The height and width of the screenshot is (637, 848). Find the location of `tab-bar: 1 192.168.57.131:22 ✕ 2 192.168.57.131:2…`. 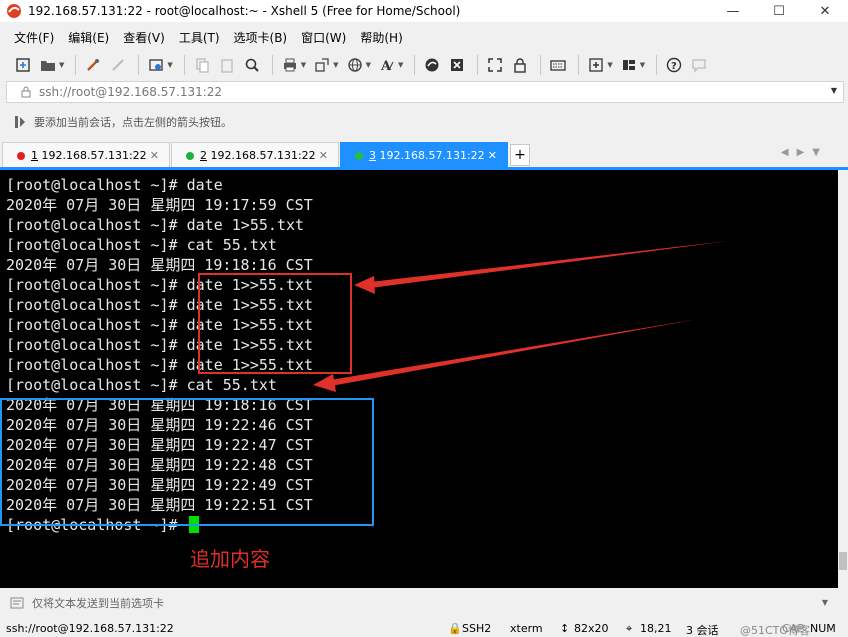

tab-bar: 1 192.168.57.131:22 ✕ 2 192.168.57.131:2… is located at coordinates (424, 154).